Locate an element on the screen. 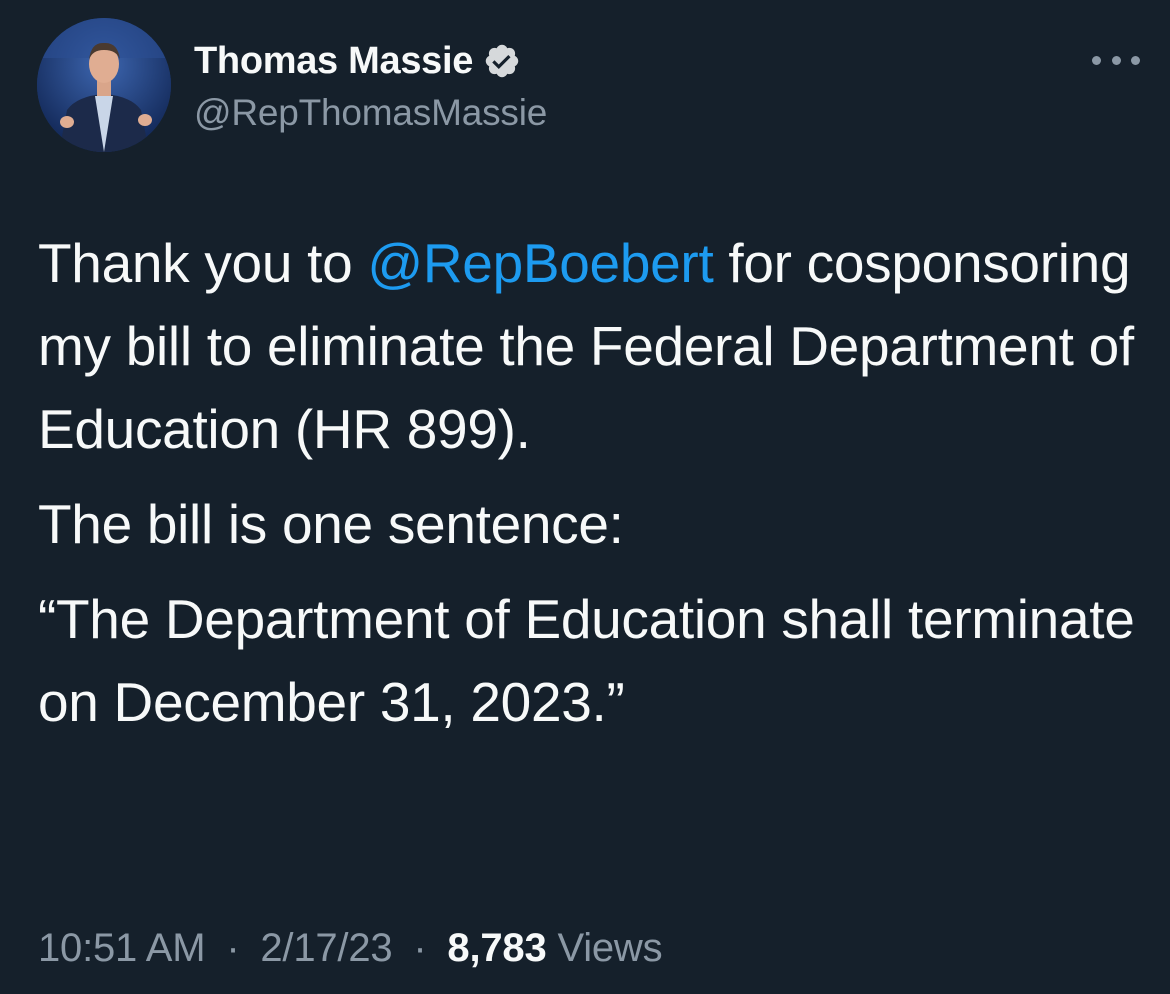 This screenshot has width=1170, height=994. avatar is located at coordinates (104, 85).